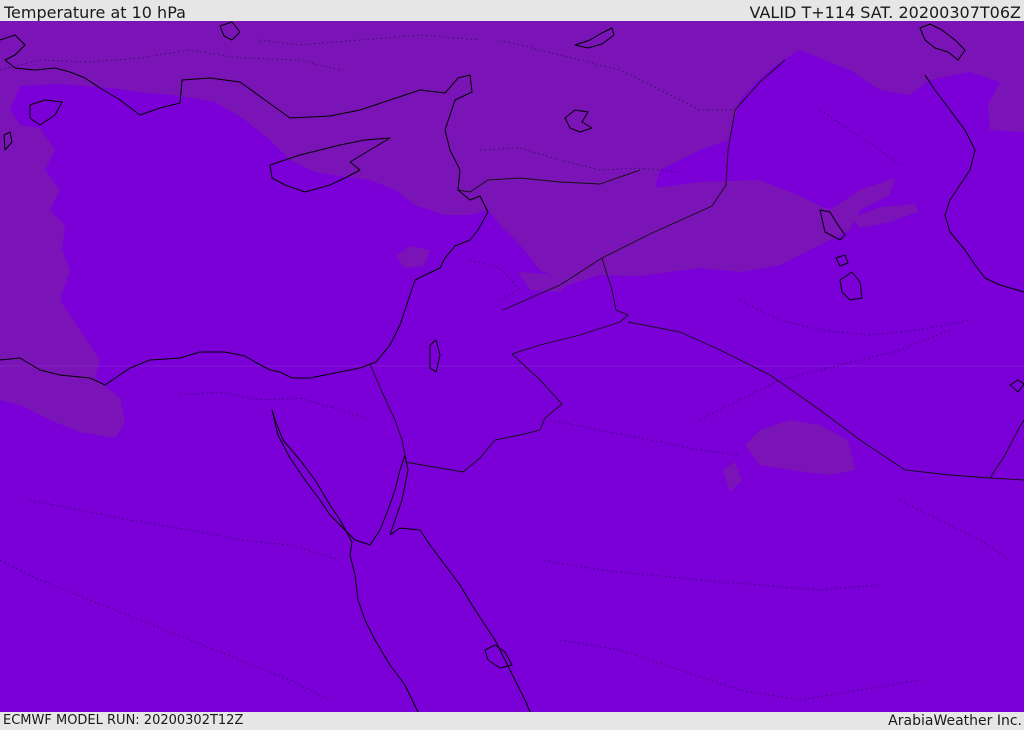 The height and width of the screenshot is (730, 1024). I want to click on valid-time-label: VALID T+114 SAT. 20200307T06Z, so click(885, 12).